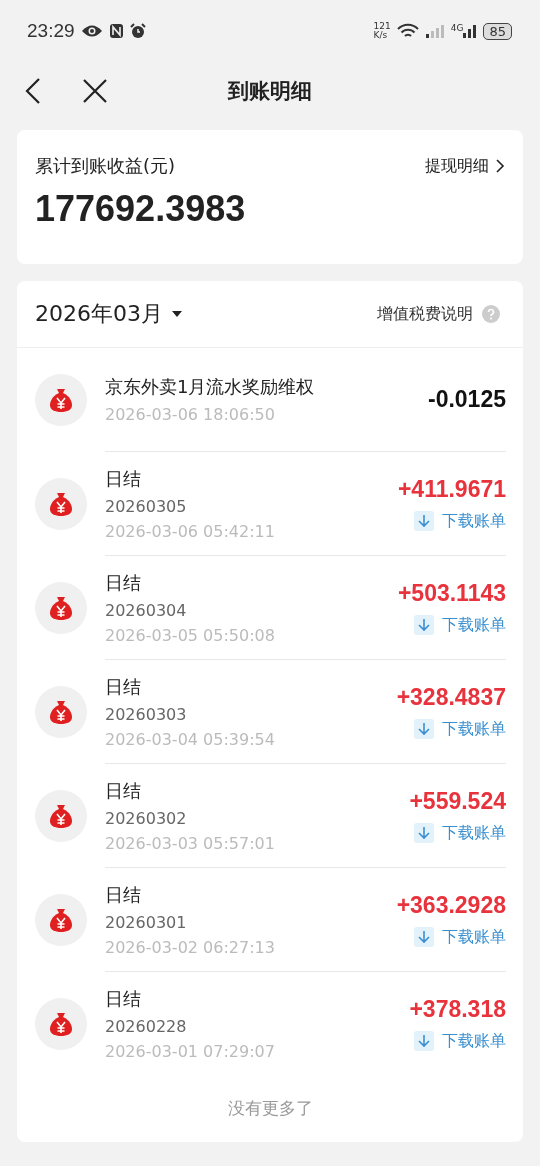 This screenshot has width=540, height=1166. Describe the element at coordinates (439, 314) in the screenshot. I see `tax-info-link: 增值税费说明` at that location.